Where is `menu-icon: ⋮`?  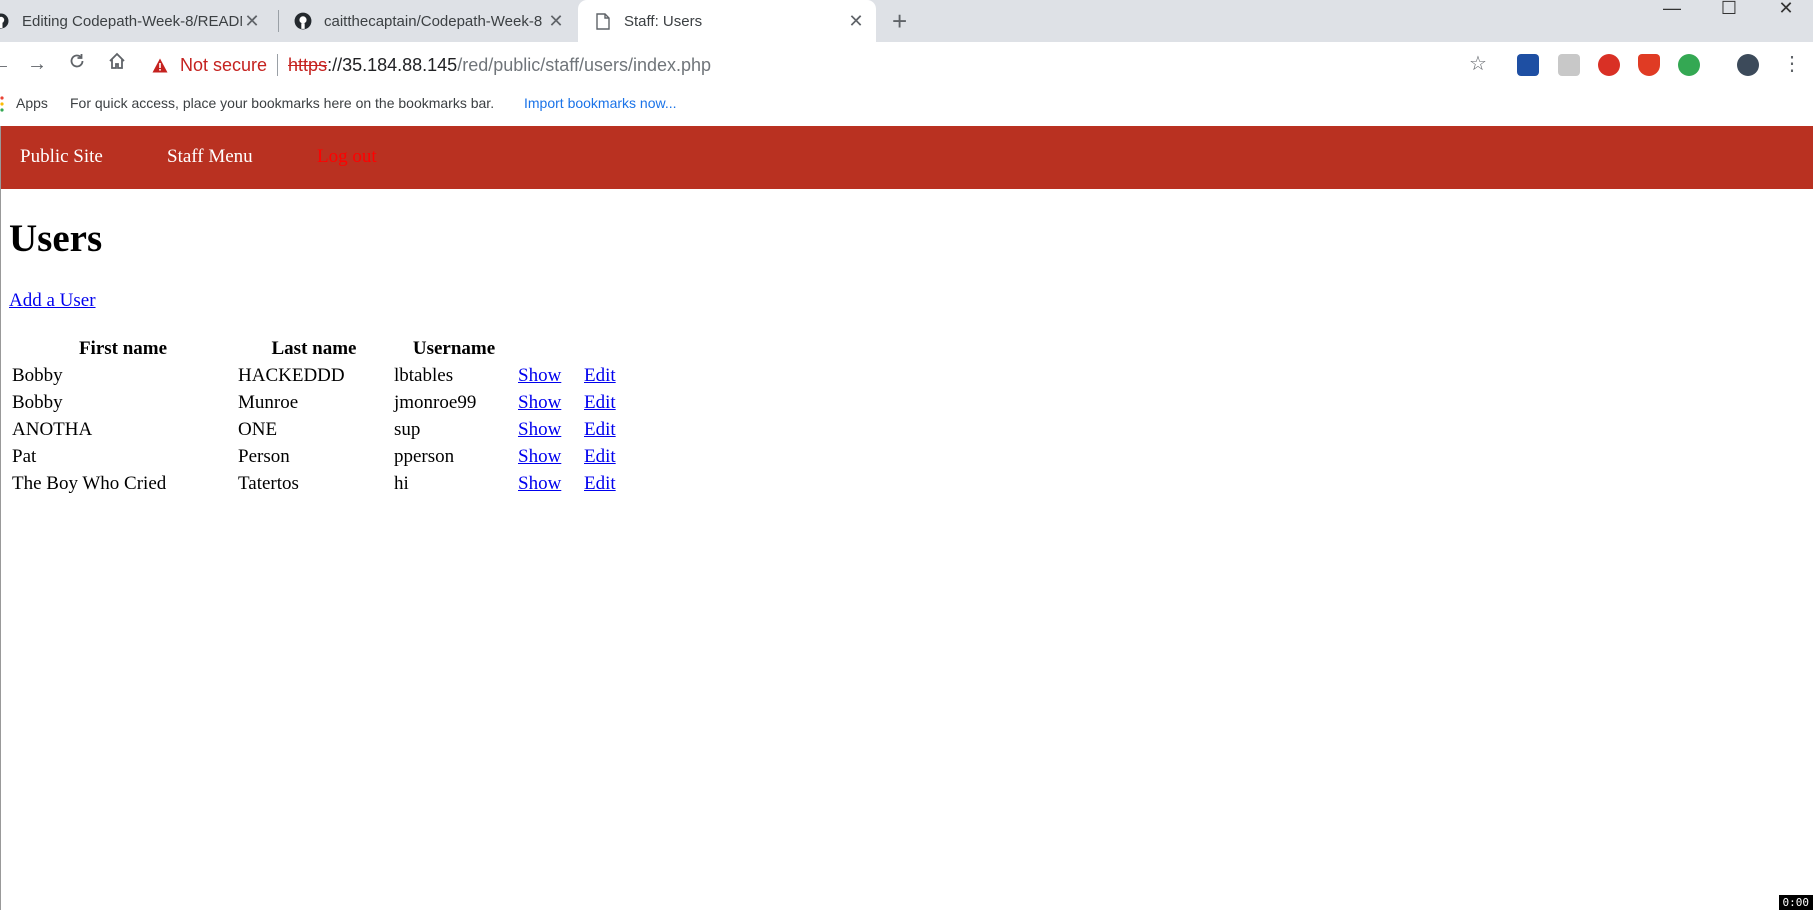
menu-icon: ⋮ is located at coordinates (1792, 64).